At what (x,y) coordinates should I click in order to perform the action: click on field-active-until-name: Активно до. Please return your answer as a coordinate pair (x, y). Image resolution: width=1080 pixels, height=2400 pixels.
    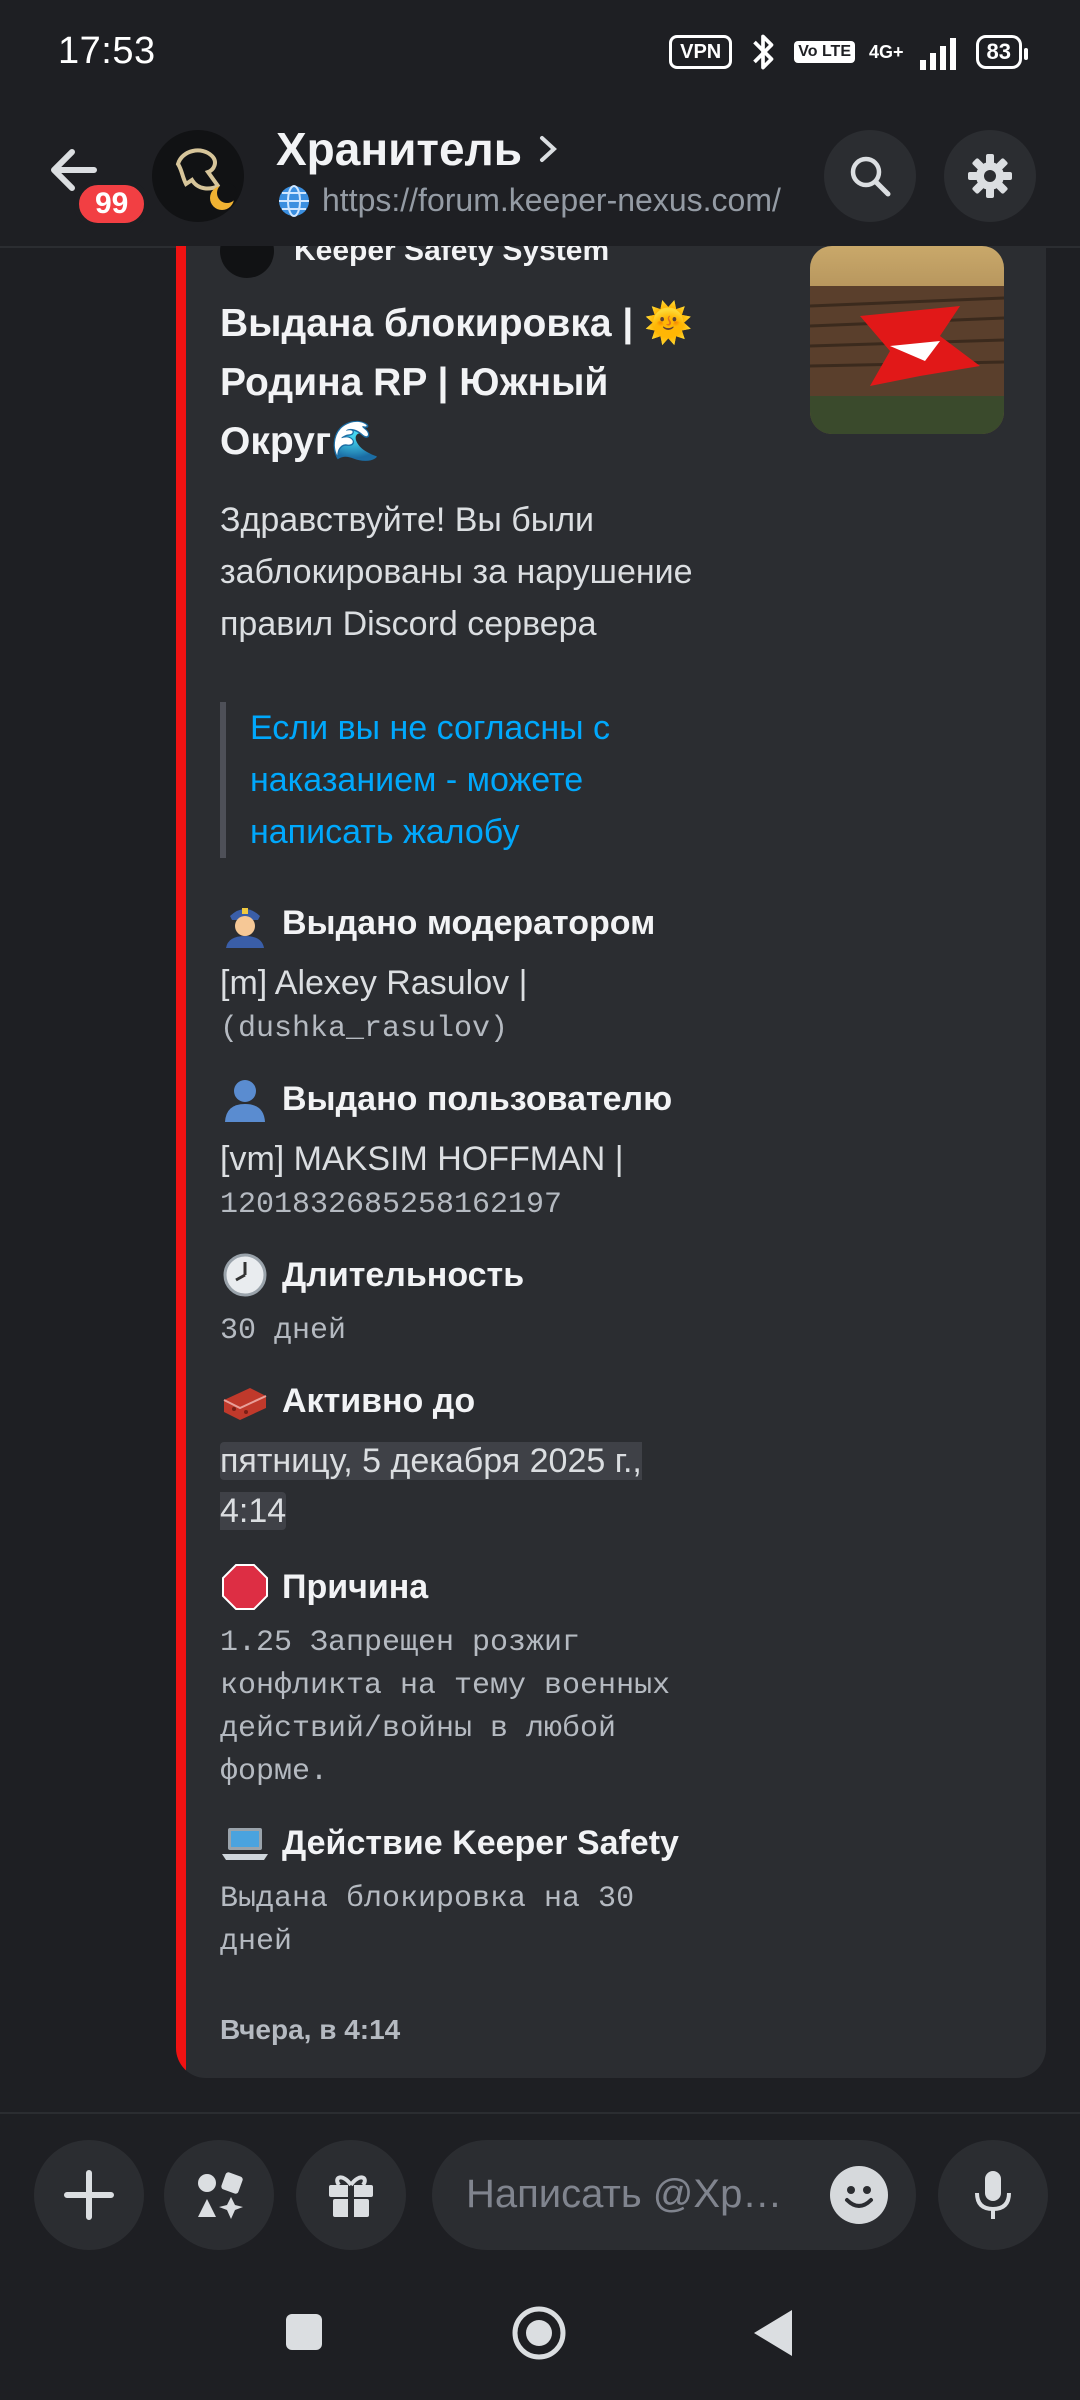
    Looking at the image, I should click on (347, 1401).